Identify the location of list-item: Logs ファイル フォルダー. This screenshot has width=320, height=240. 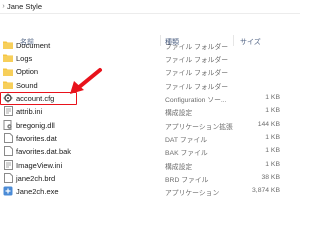
(150, 57).